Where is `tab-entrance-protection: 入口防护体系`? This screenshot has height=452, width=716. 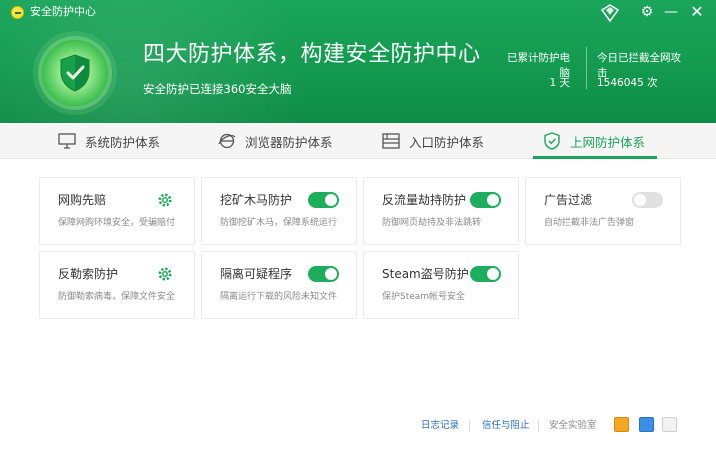 tab-entrance-protection: 入口防护体系 is located at coordinates (433, 141).